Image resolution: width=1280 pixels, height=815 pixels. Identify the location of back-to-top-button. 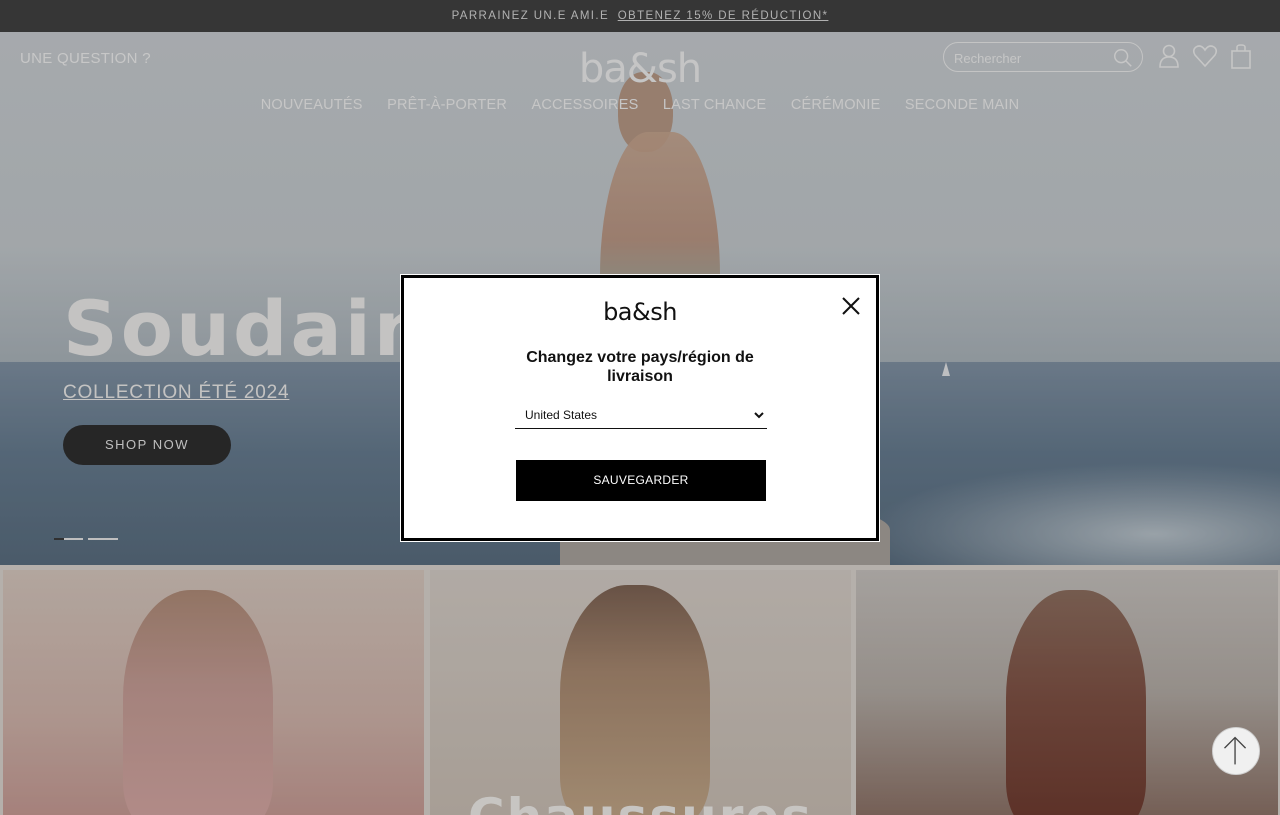
(1236, 751).